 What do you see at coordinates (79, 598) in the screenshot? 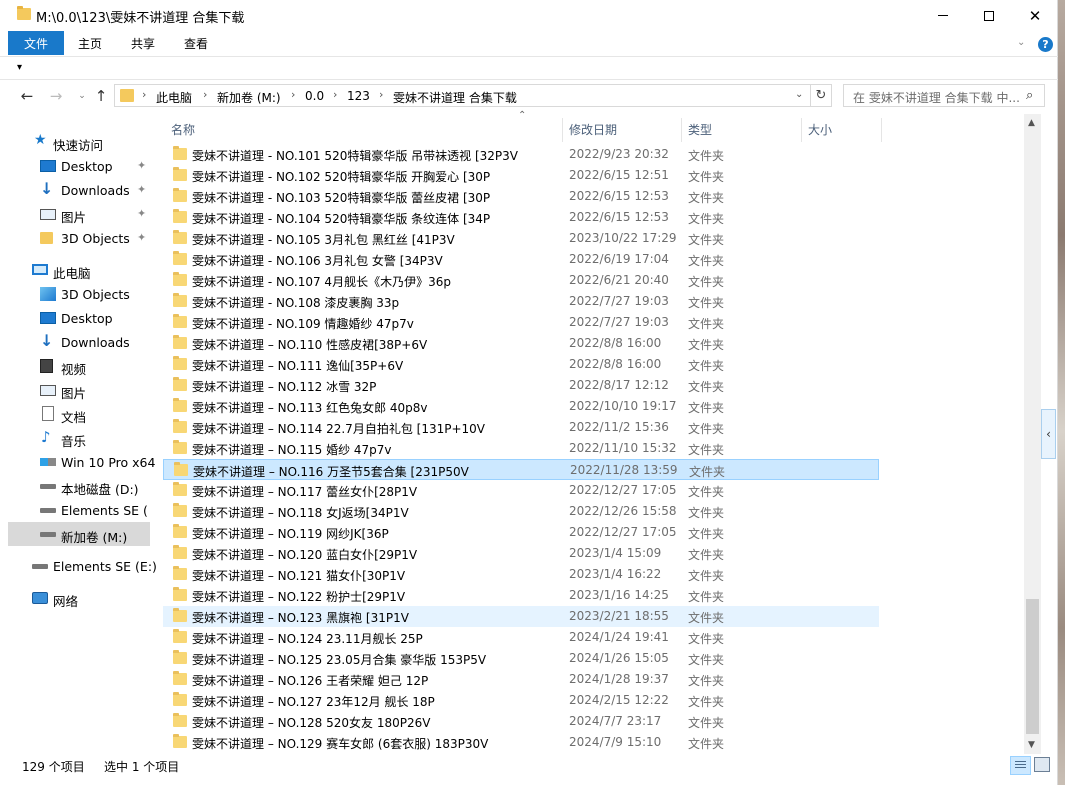
I see `sidebar-item-network: 网络` at bounding box center [79, 598].